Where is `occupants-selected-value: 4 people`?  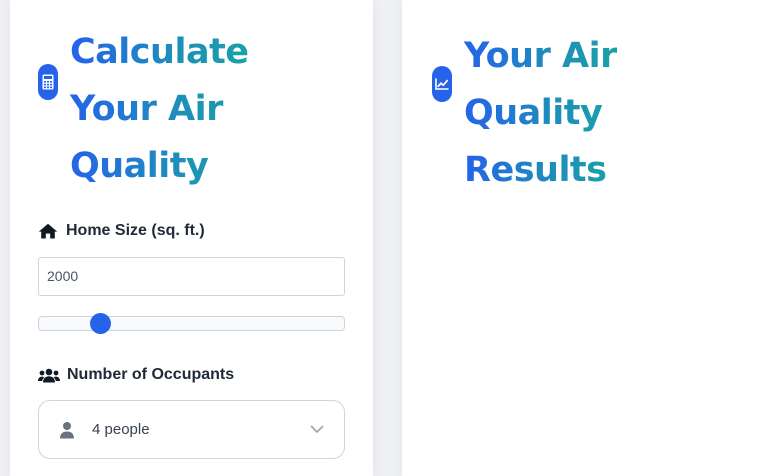
occupants-selected-value: 4 people is located at coordinates (121, 429).